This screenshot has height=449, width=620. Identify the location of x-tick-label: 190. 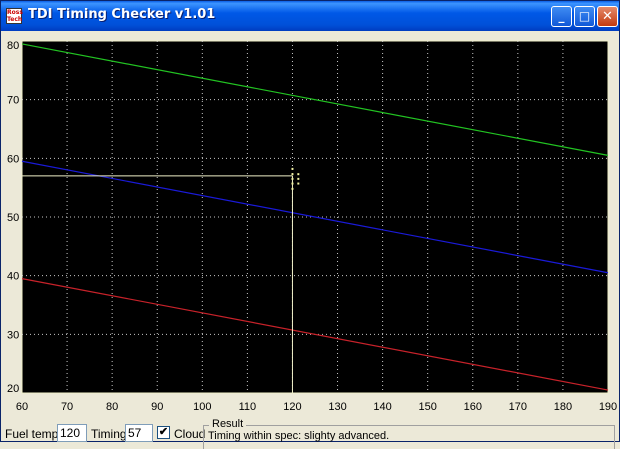
(608, 407).